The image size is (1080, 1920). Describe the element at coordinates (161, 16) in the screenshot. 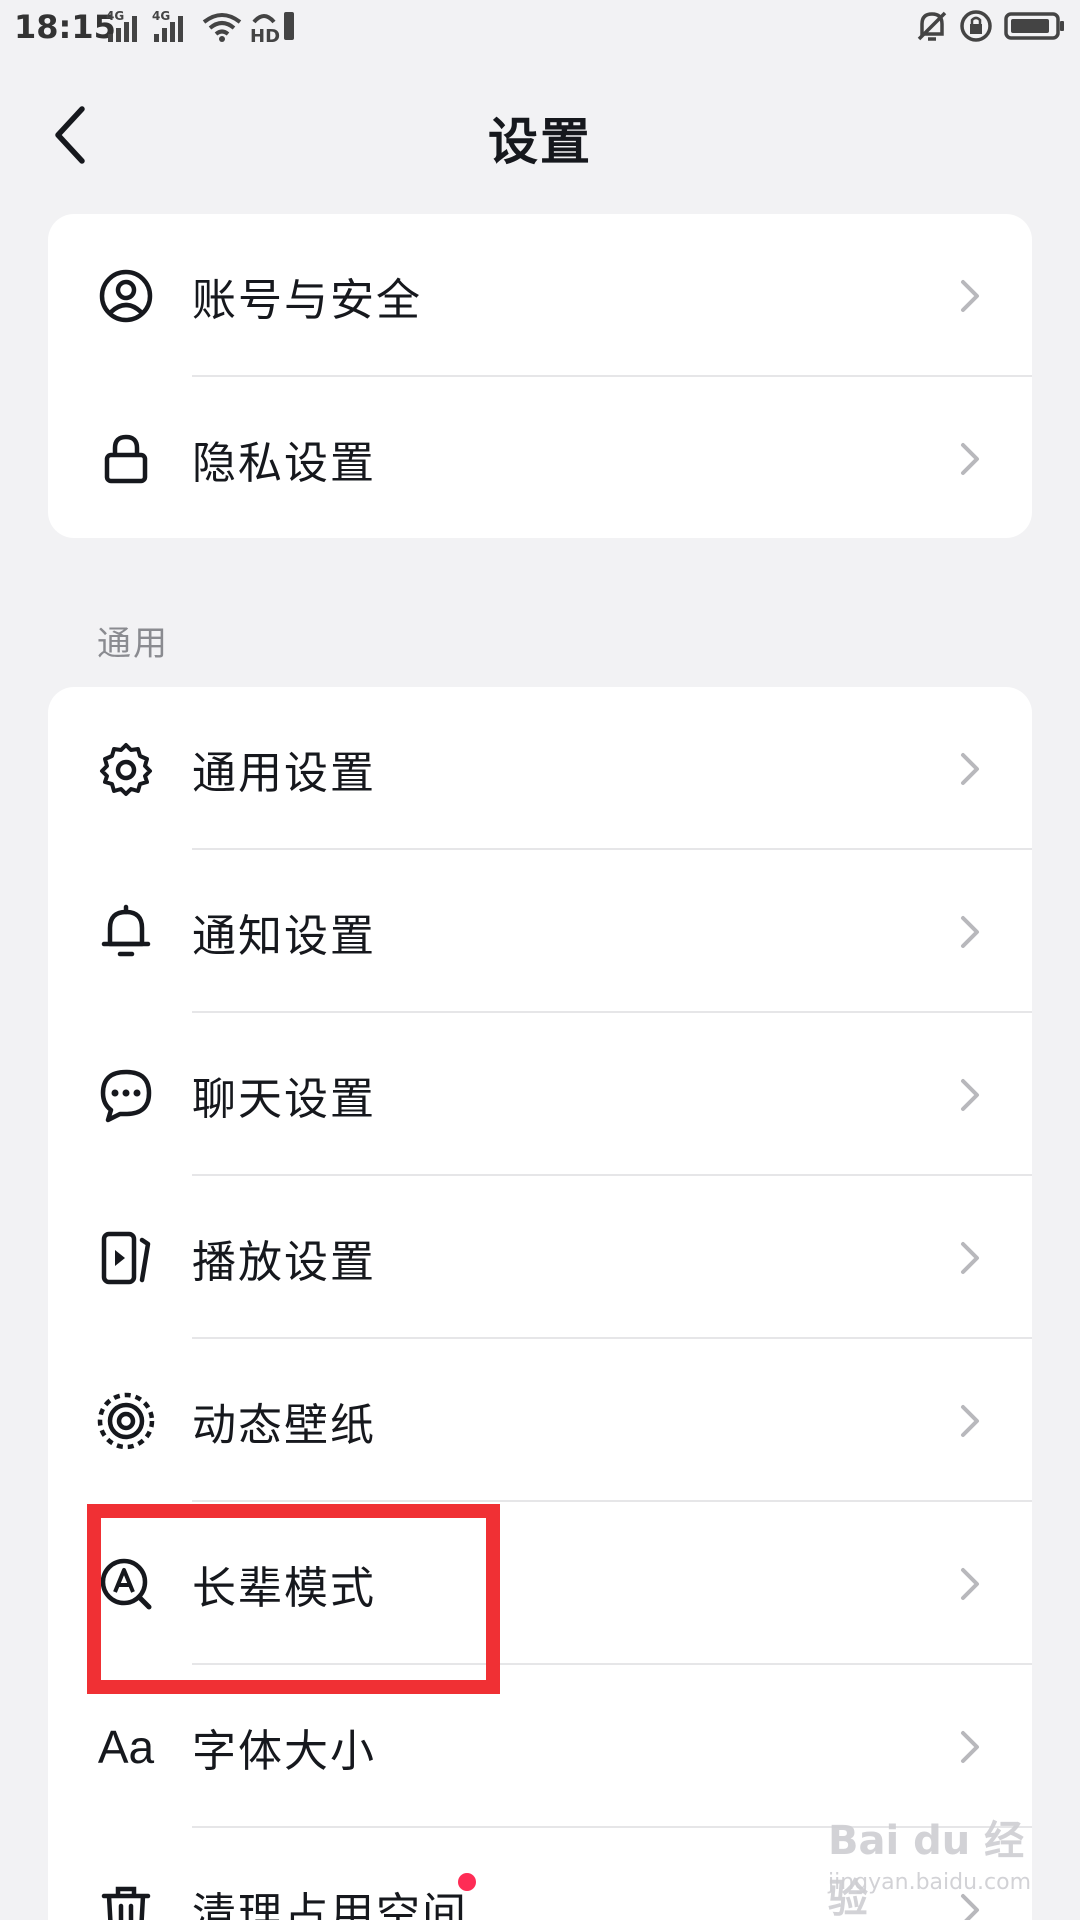

I see `network-label-2: 4G` at that location.